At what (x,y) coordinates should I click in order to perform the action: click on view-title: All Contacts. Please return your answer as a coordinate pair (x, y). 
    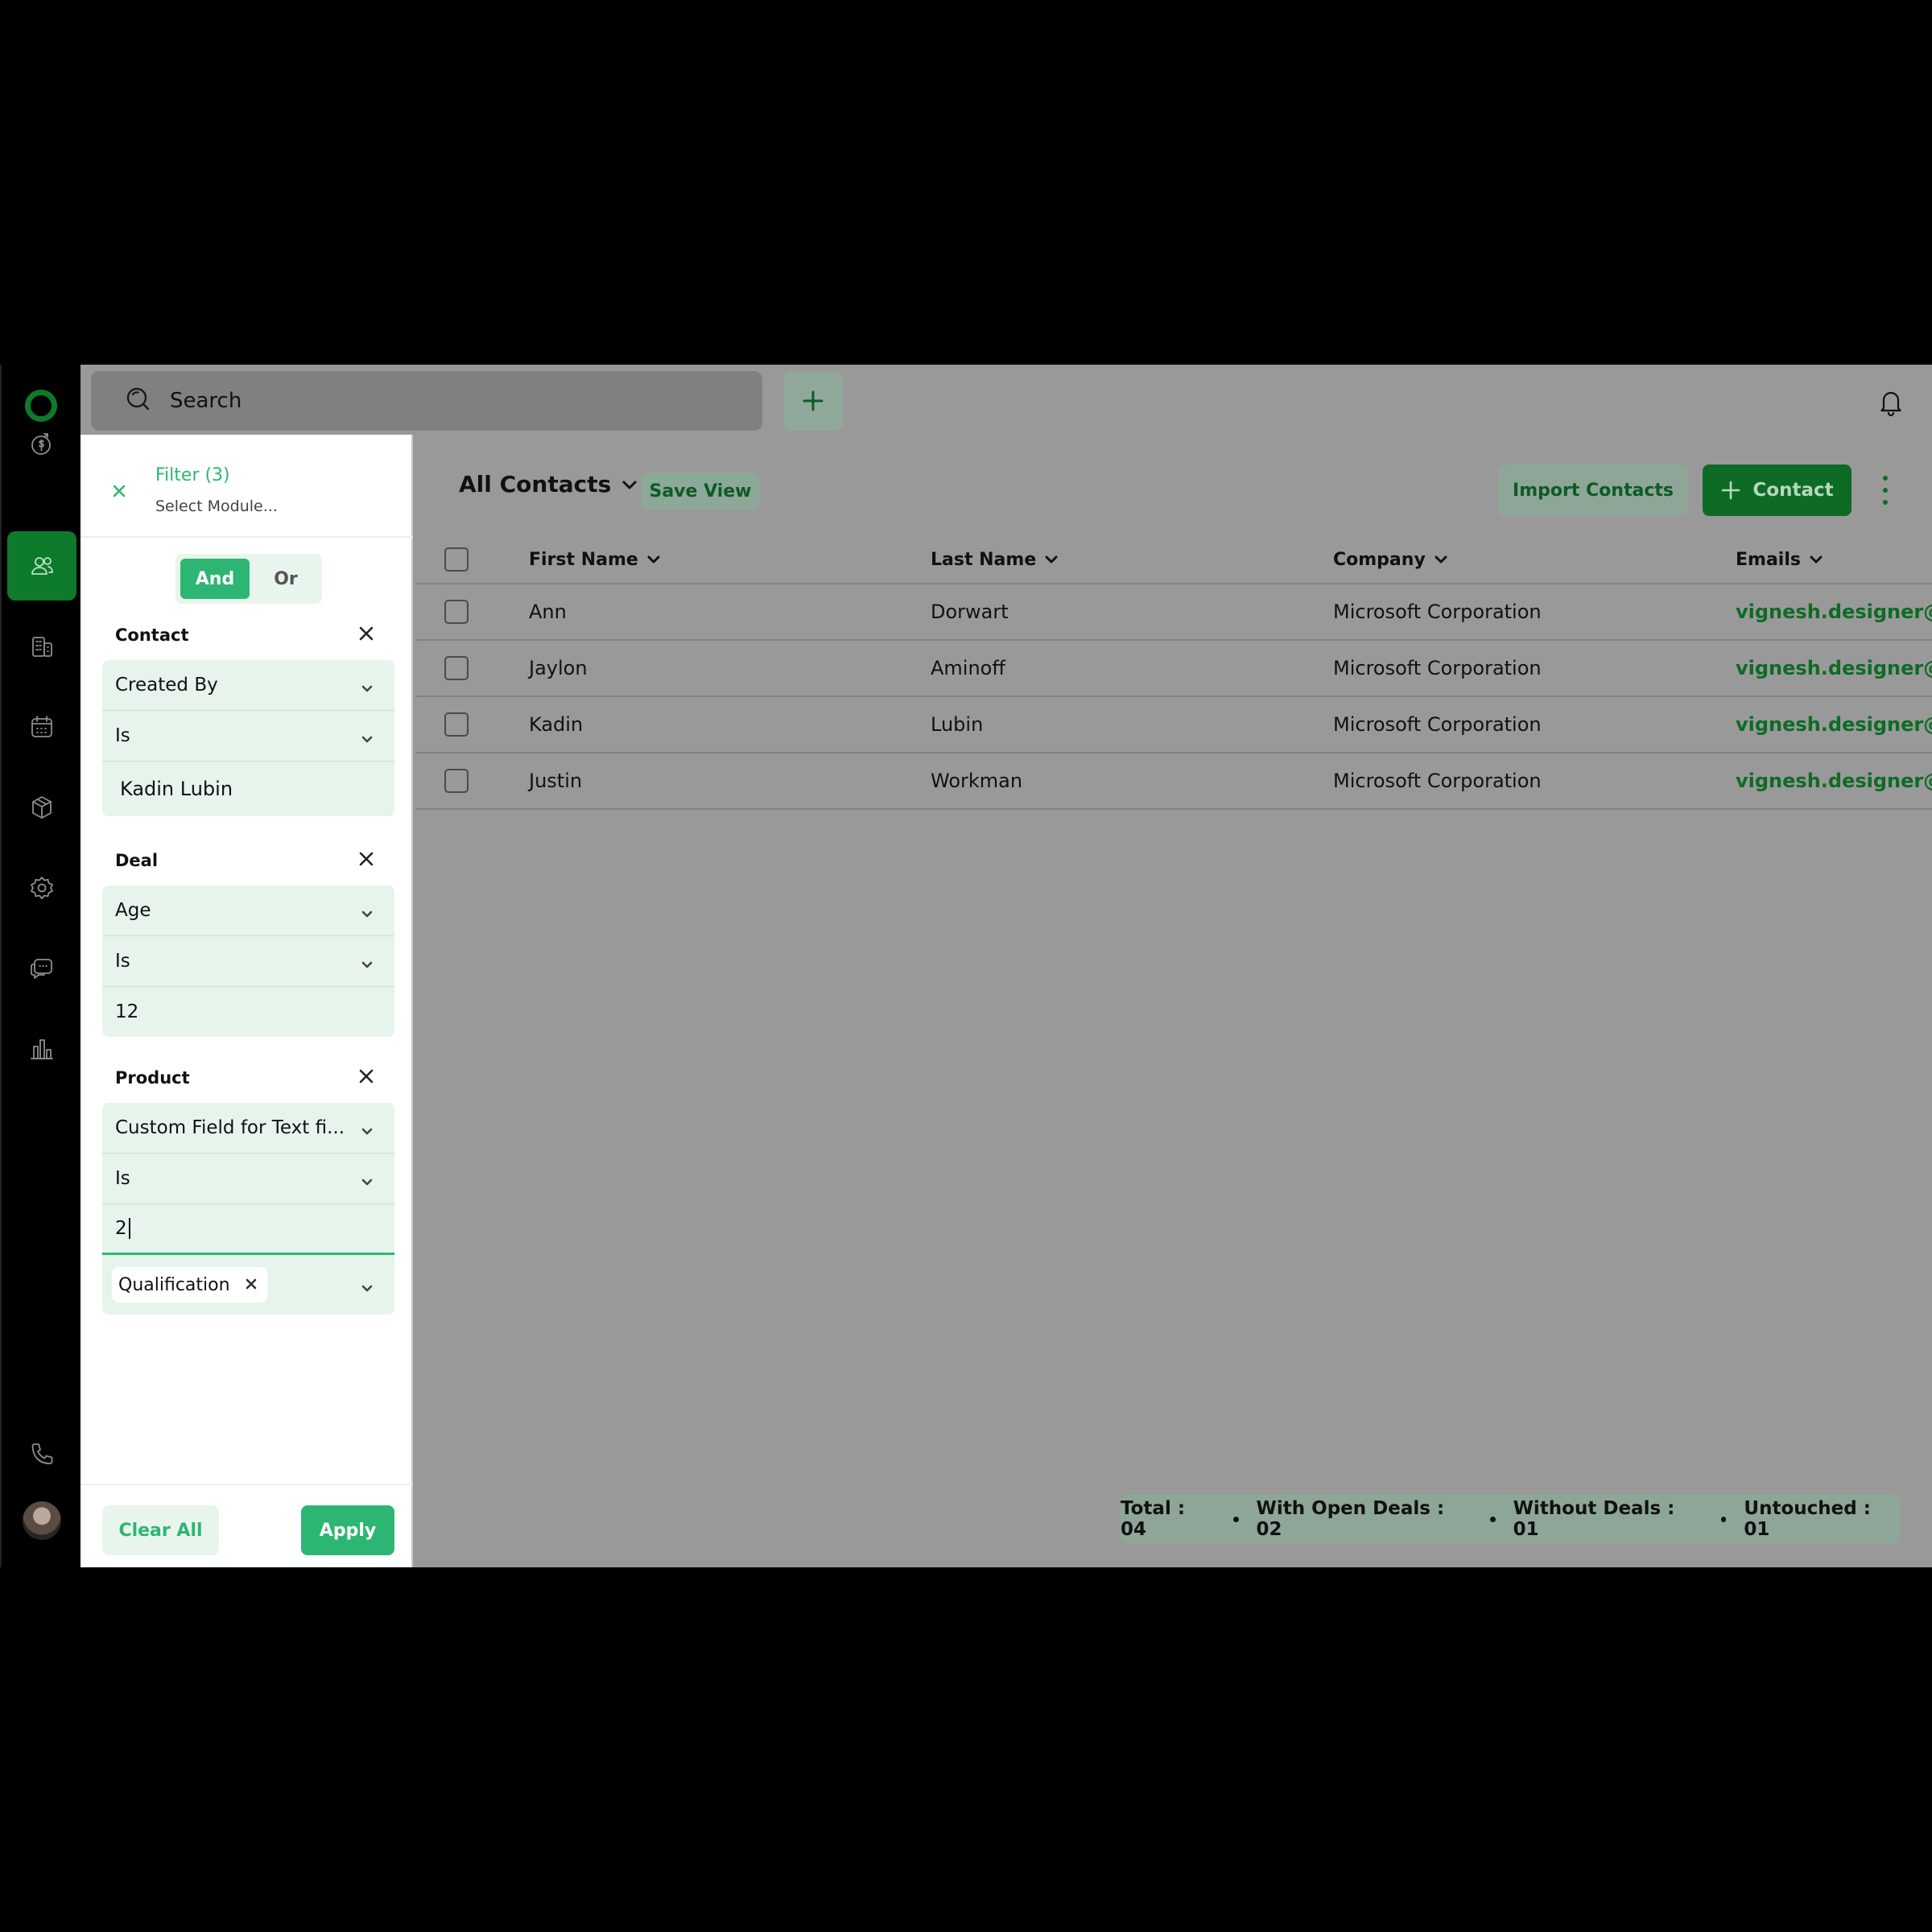
    Looking at the image, I should click on (535, 484).